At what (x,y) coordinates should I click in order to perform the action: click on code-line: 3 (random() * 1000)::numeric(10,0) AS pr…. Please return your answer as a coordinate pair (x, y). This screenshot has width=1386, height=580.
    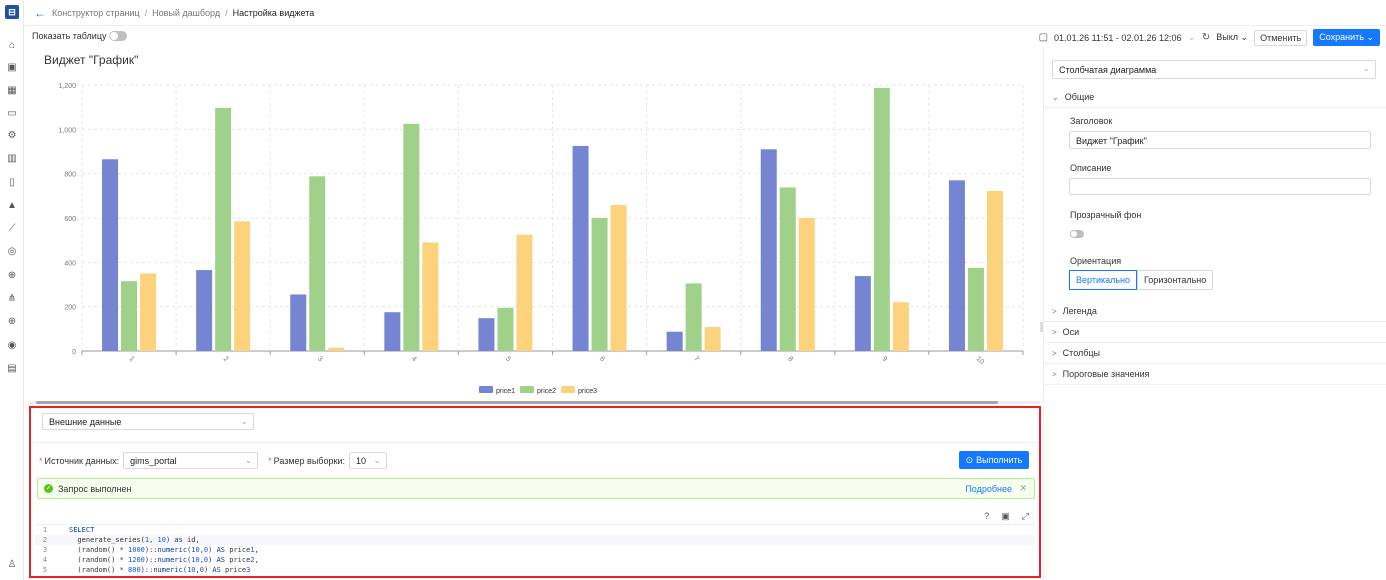
    Looking at the image, I should click on (535, 550).